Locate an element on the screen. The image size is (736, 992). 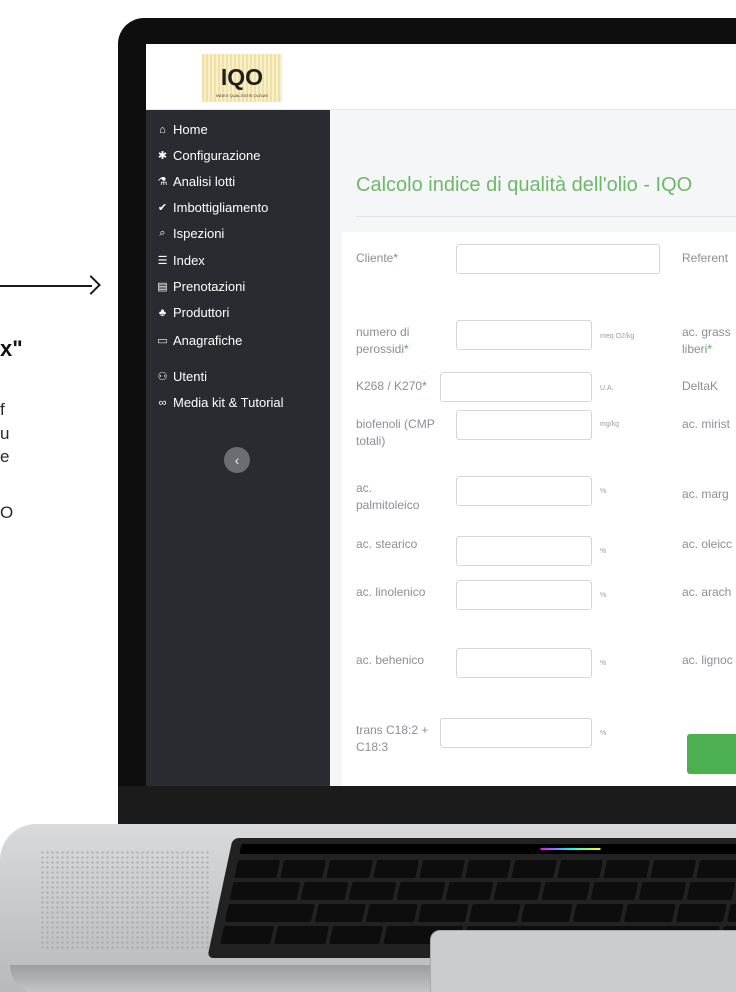
field-label-oleico: ac. oleicc is located at coordinates (707, 544).